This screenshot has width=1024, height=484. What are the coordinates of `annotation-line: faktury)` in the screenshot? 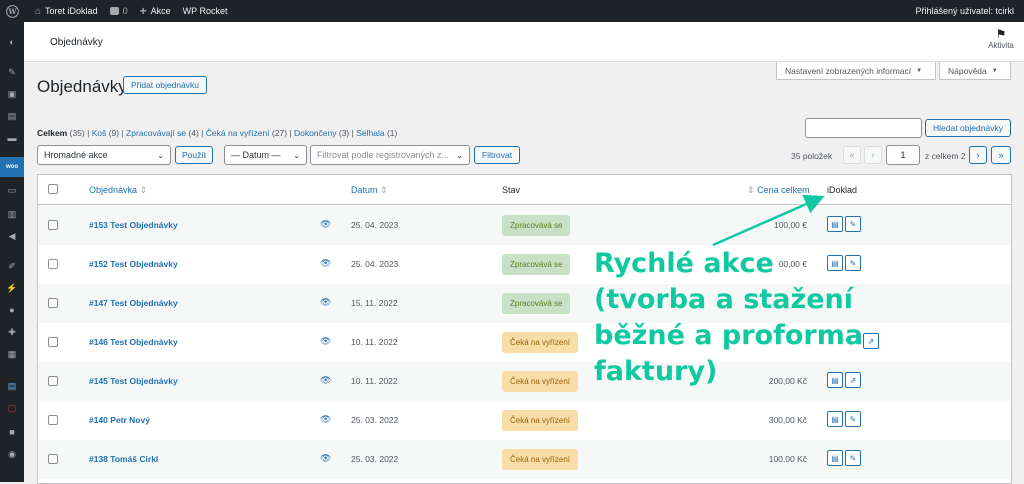 It's located at (656, 371).